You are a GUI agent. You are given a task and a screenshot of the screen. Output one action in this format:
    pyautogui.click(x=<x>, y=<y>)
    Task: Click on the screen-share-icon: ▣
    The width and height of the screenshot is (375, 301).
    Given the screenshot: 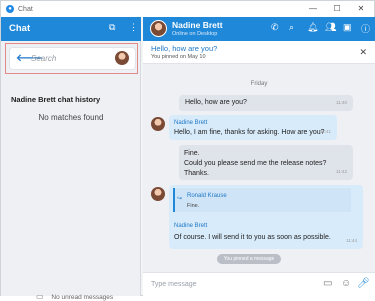 What is the action you would take?
    pyautogui.click(x=347, y=27)
    